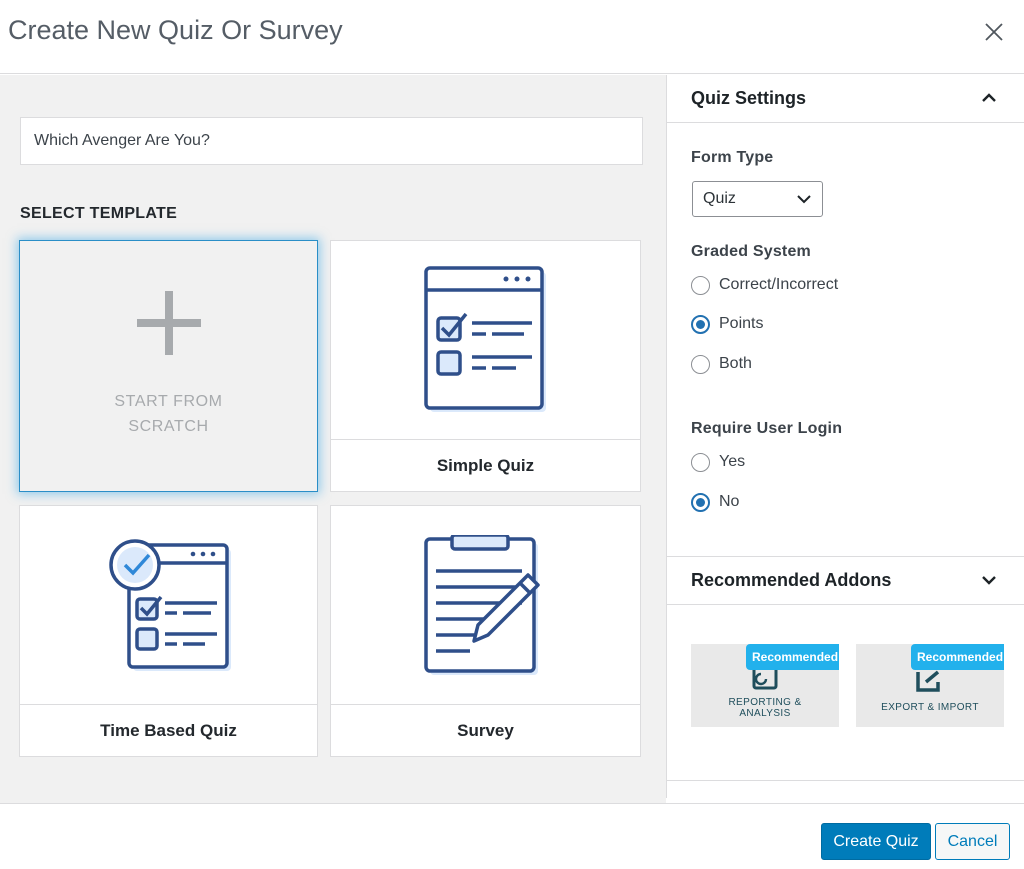 The width and height of the screenshot is (1024, 869). Describe the element at coordinates (930, 707) in the screenshot. I see `addon-name: EXPORT & IMPORT` at that location.